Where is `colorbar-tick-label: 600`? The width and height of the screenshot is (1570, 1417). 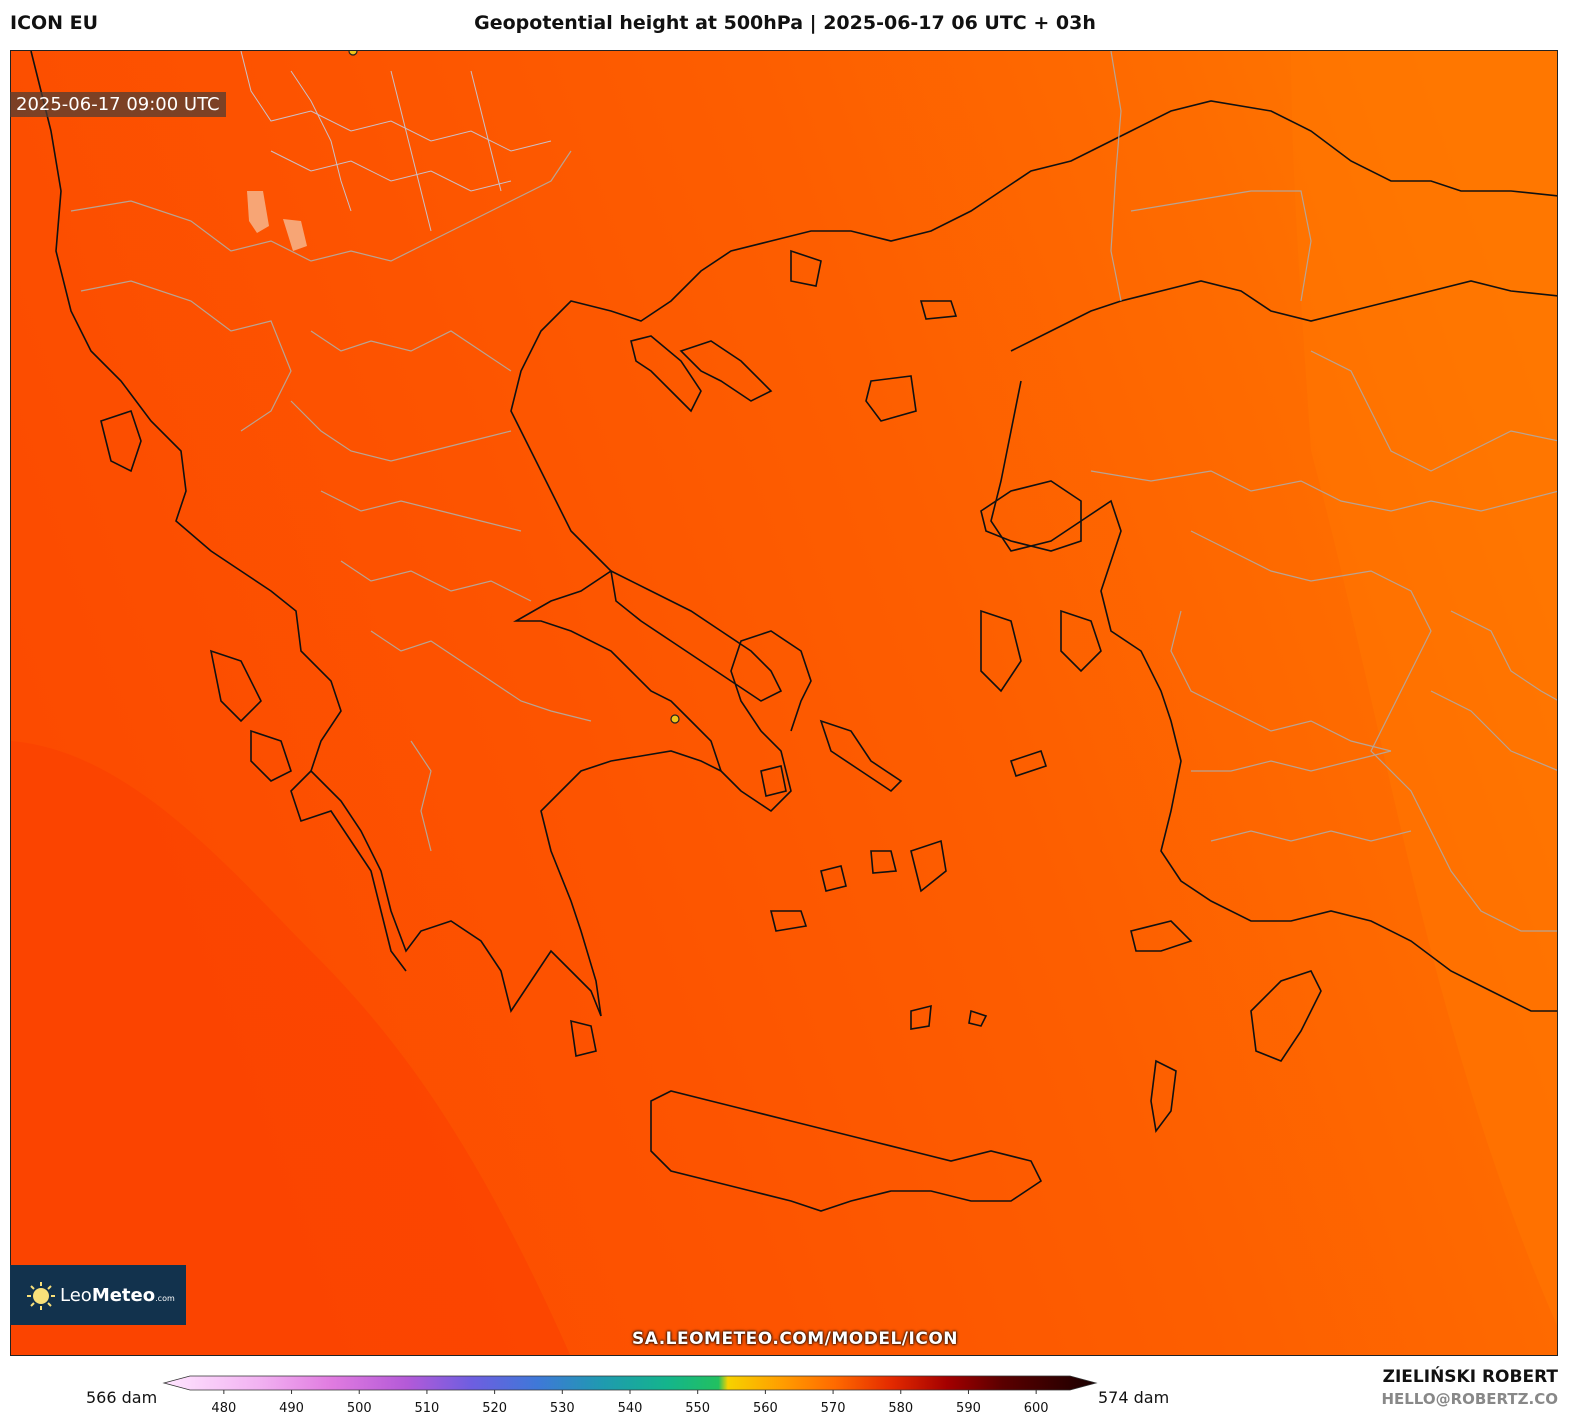
colorbar-tick-label: 600 is located at coordinates (1036, 1408).